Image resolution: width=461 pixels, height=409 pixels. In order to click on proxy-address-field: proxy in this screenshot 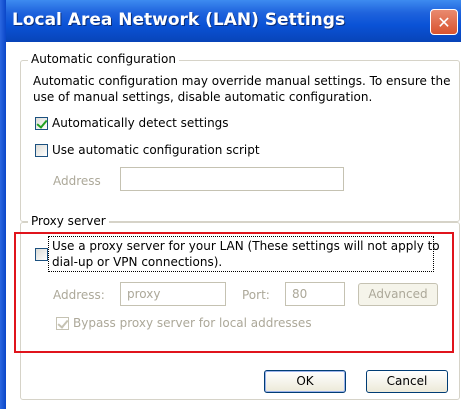, I will do `click(173, 294)`.